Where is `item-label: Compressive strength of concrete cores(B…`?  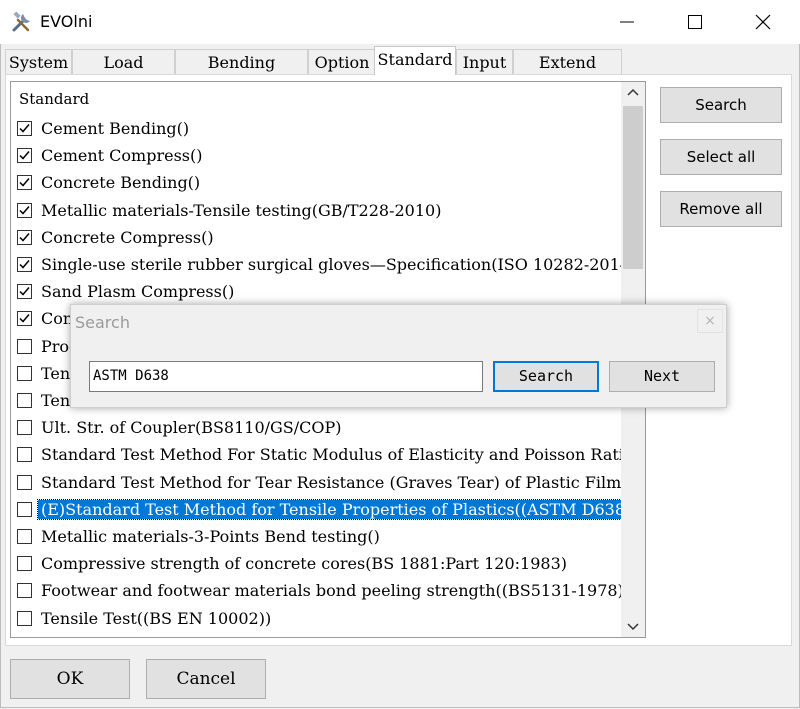 item-label: Compressive strength of concrete cores(B… is located at coordinates (304, 564).